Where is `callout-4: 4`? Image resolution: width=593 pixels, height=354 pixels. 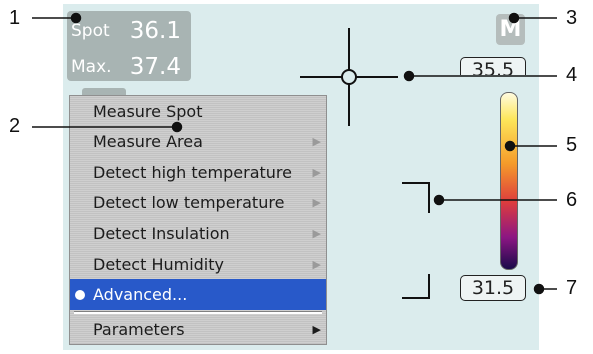 callout-4: 4 is located at coordinates (572, 75).